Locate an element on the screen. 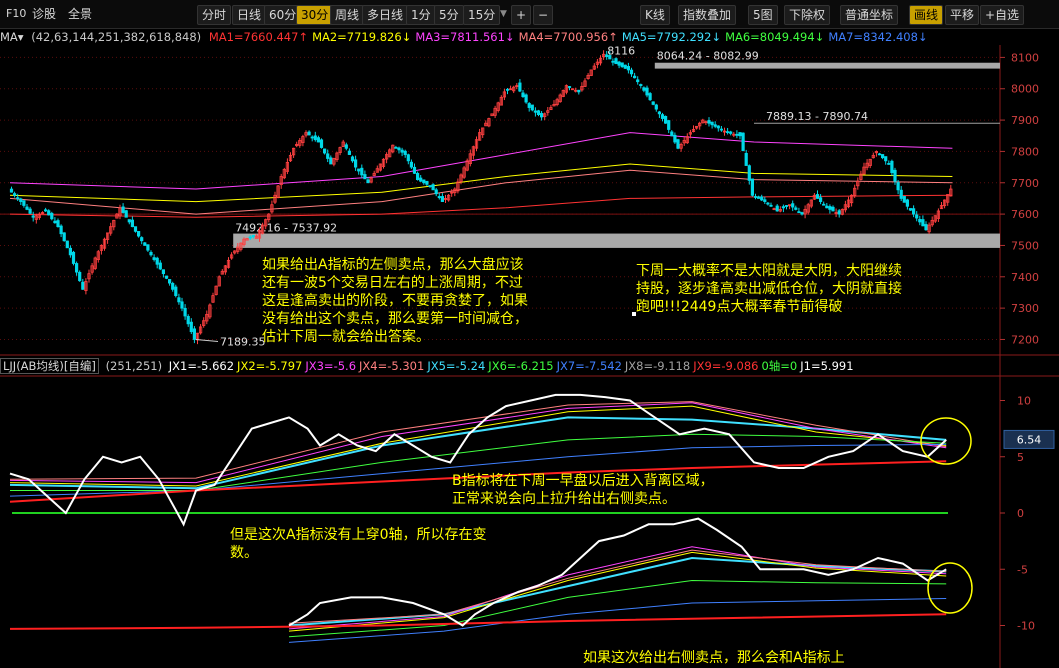  indicator-tick-label: 5 is located at coordinates (1020, 457).